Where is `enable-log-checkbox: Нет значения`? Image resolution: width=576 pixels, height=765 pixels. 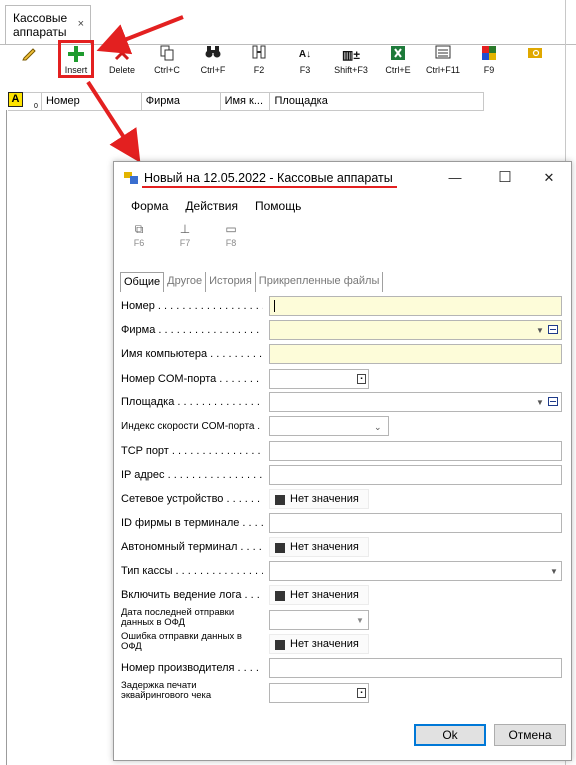 enable-log-checkbox: Нет значения is located at coordinates (319, 595).